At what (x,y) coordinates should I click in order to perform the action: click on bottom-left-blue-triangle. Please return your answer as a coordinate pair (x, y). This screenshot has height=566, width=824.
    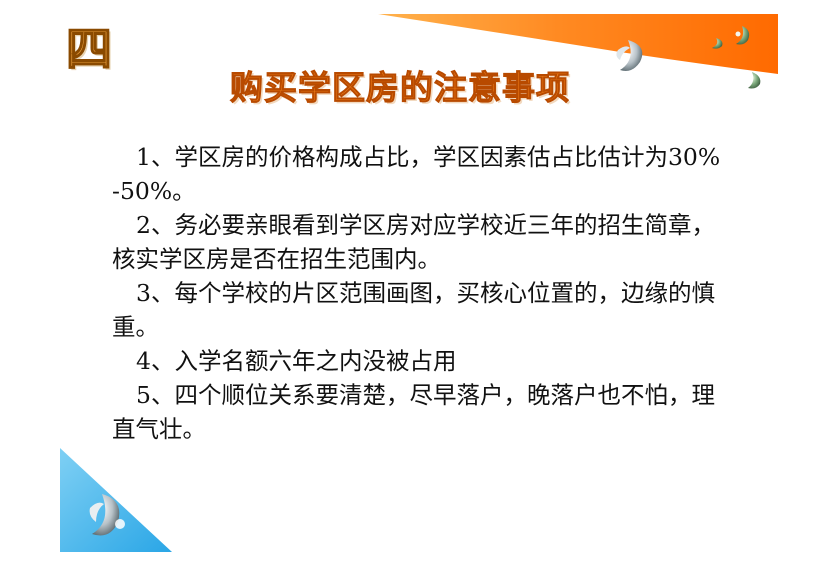
    Looking at the image, I should click on (116, 500).